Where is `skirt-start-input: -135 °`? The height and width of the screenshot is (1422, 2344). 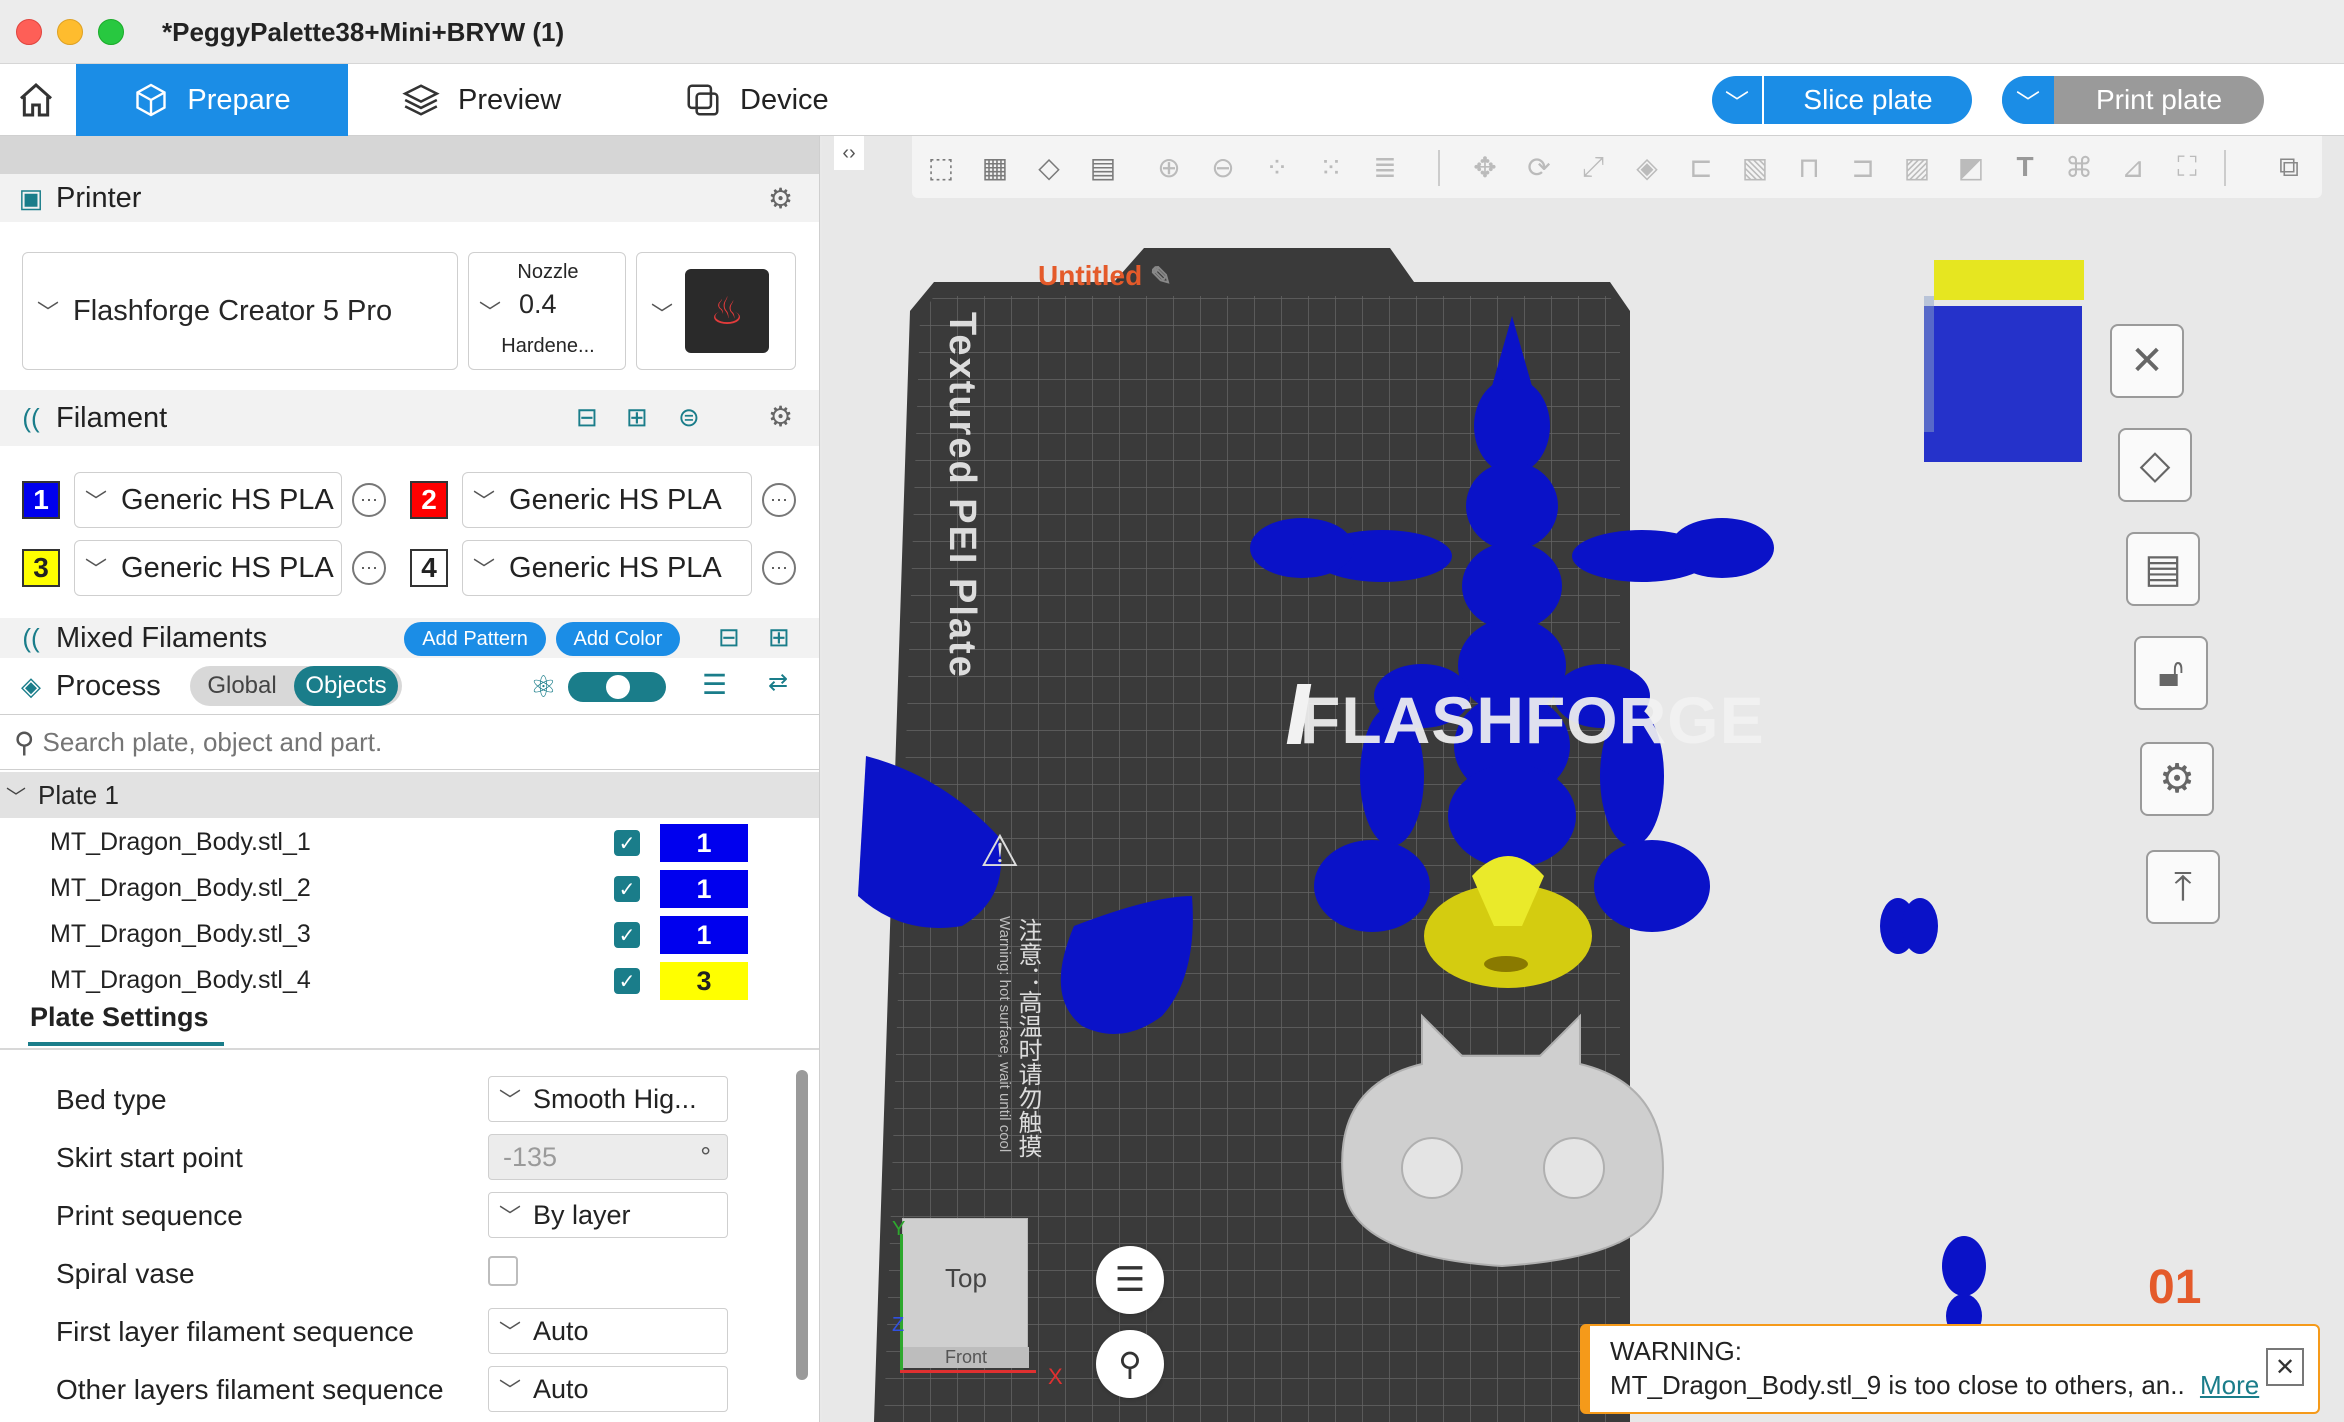 skirt-start-input: -135 ° is located at coordinates (608, 1157).